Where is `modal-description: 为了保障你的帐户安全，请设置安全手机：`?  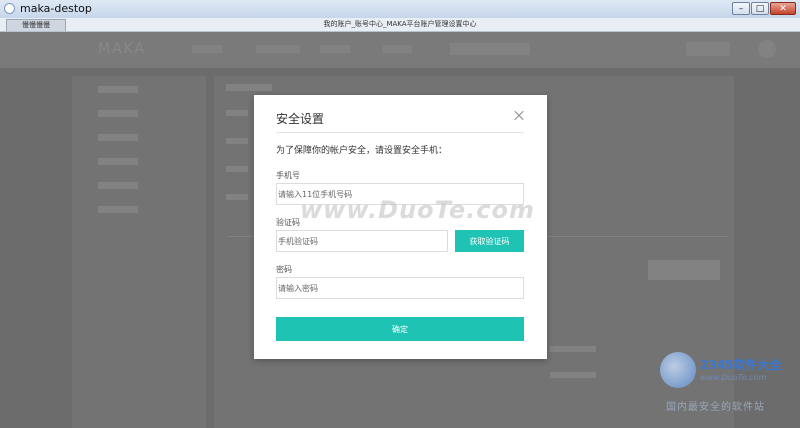
modal-description: 为了保障你的帐户安全，请设置安全手机： is located at coordinates (362, 151).